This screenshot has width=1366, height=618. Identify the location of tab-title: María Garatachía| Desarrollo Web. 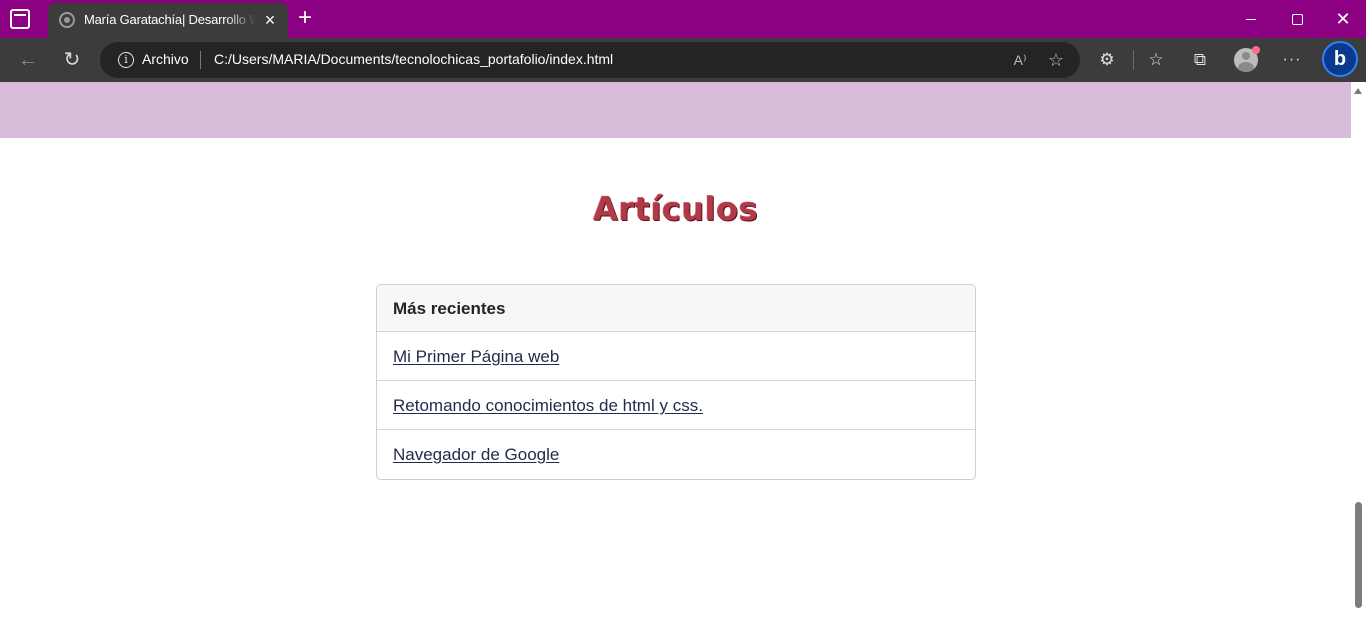
(170, 19).